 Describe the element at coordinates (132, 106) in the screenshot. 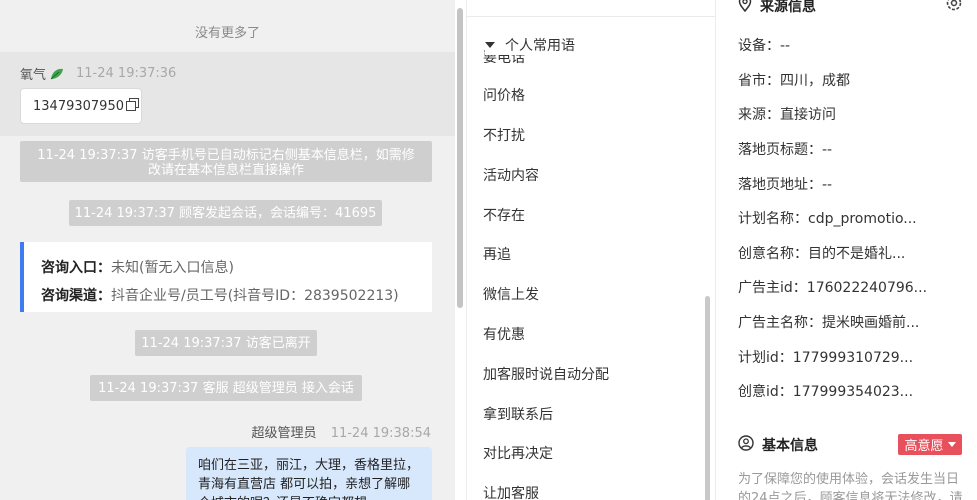

I see `copy-icon` at that location.